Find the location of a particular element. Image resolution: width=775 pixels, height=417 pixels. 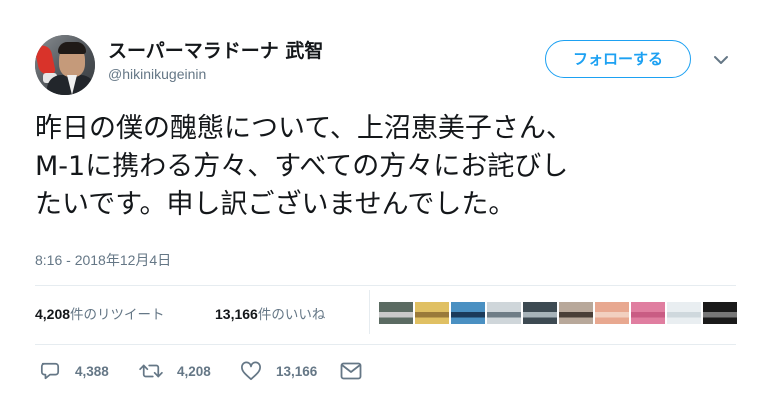

user-handle: @hikinikugeinin is located at coordinates (157, 74).